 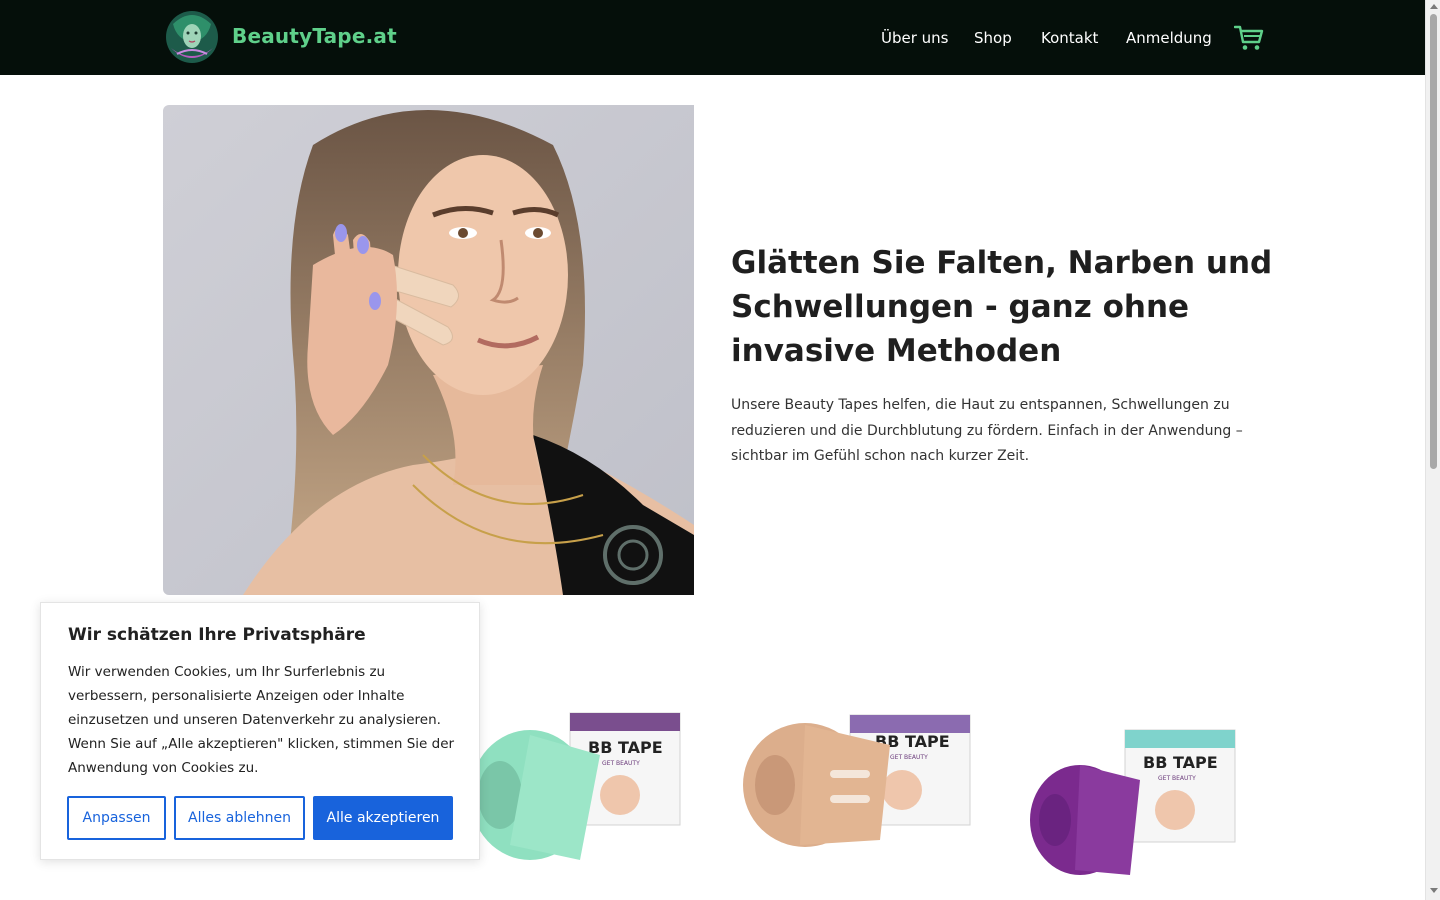 I want to click on page-scrollbar, so click(x=1432, y=450).